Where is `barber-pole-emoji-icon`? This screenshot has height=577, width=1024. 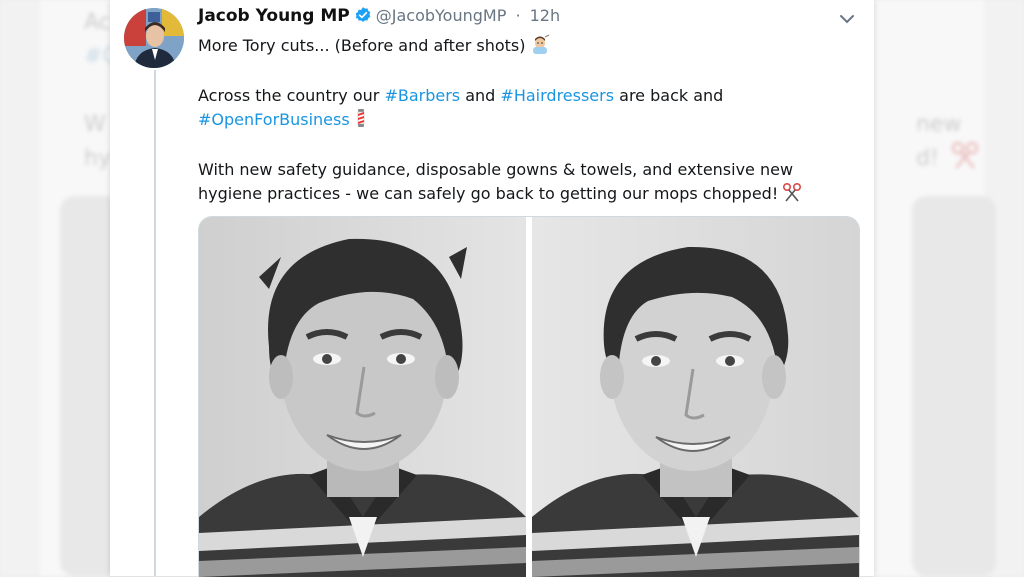
barber-pole-emoji-icon is located at coordinates (361, 121).